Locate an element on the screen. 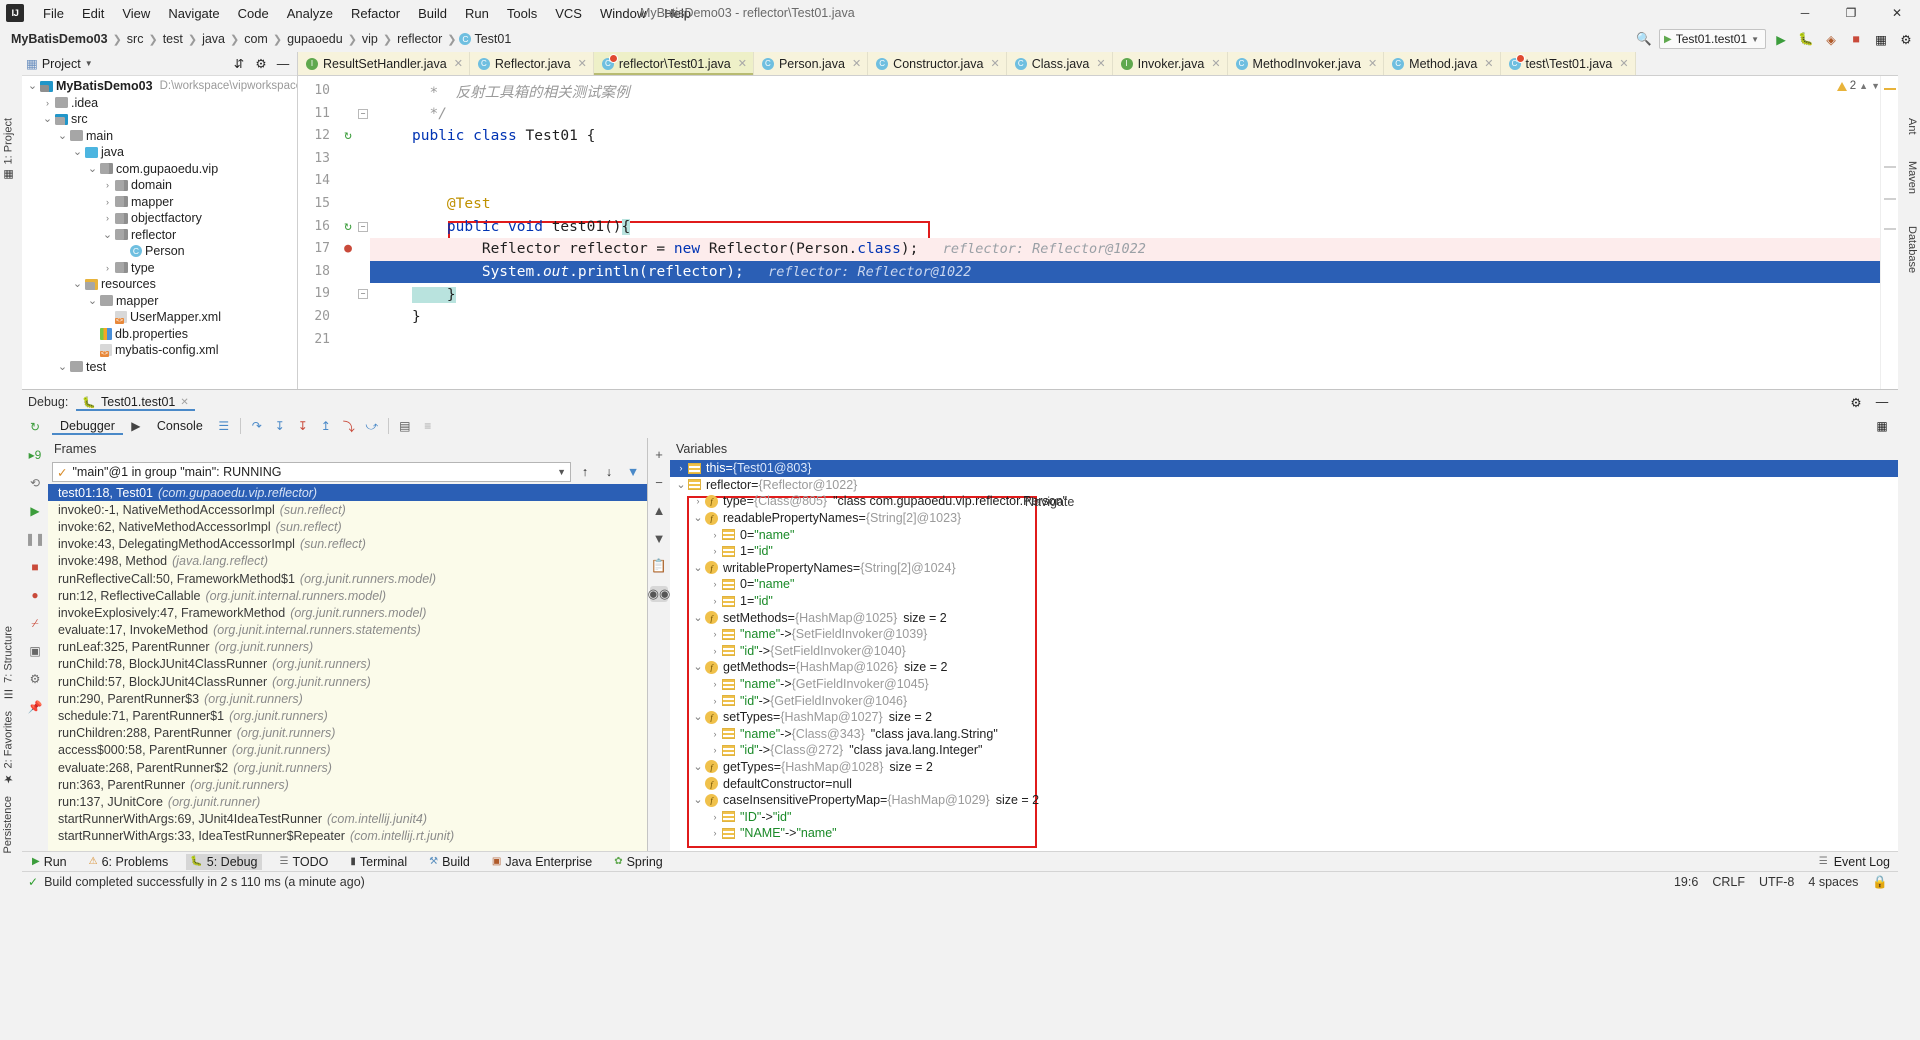 The width and height of the screenshot is (1920, 1040). tree-node-objectfactory: › objectfactory is located at coordinates (159, 218).